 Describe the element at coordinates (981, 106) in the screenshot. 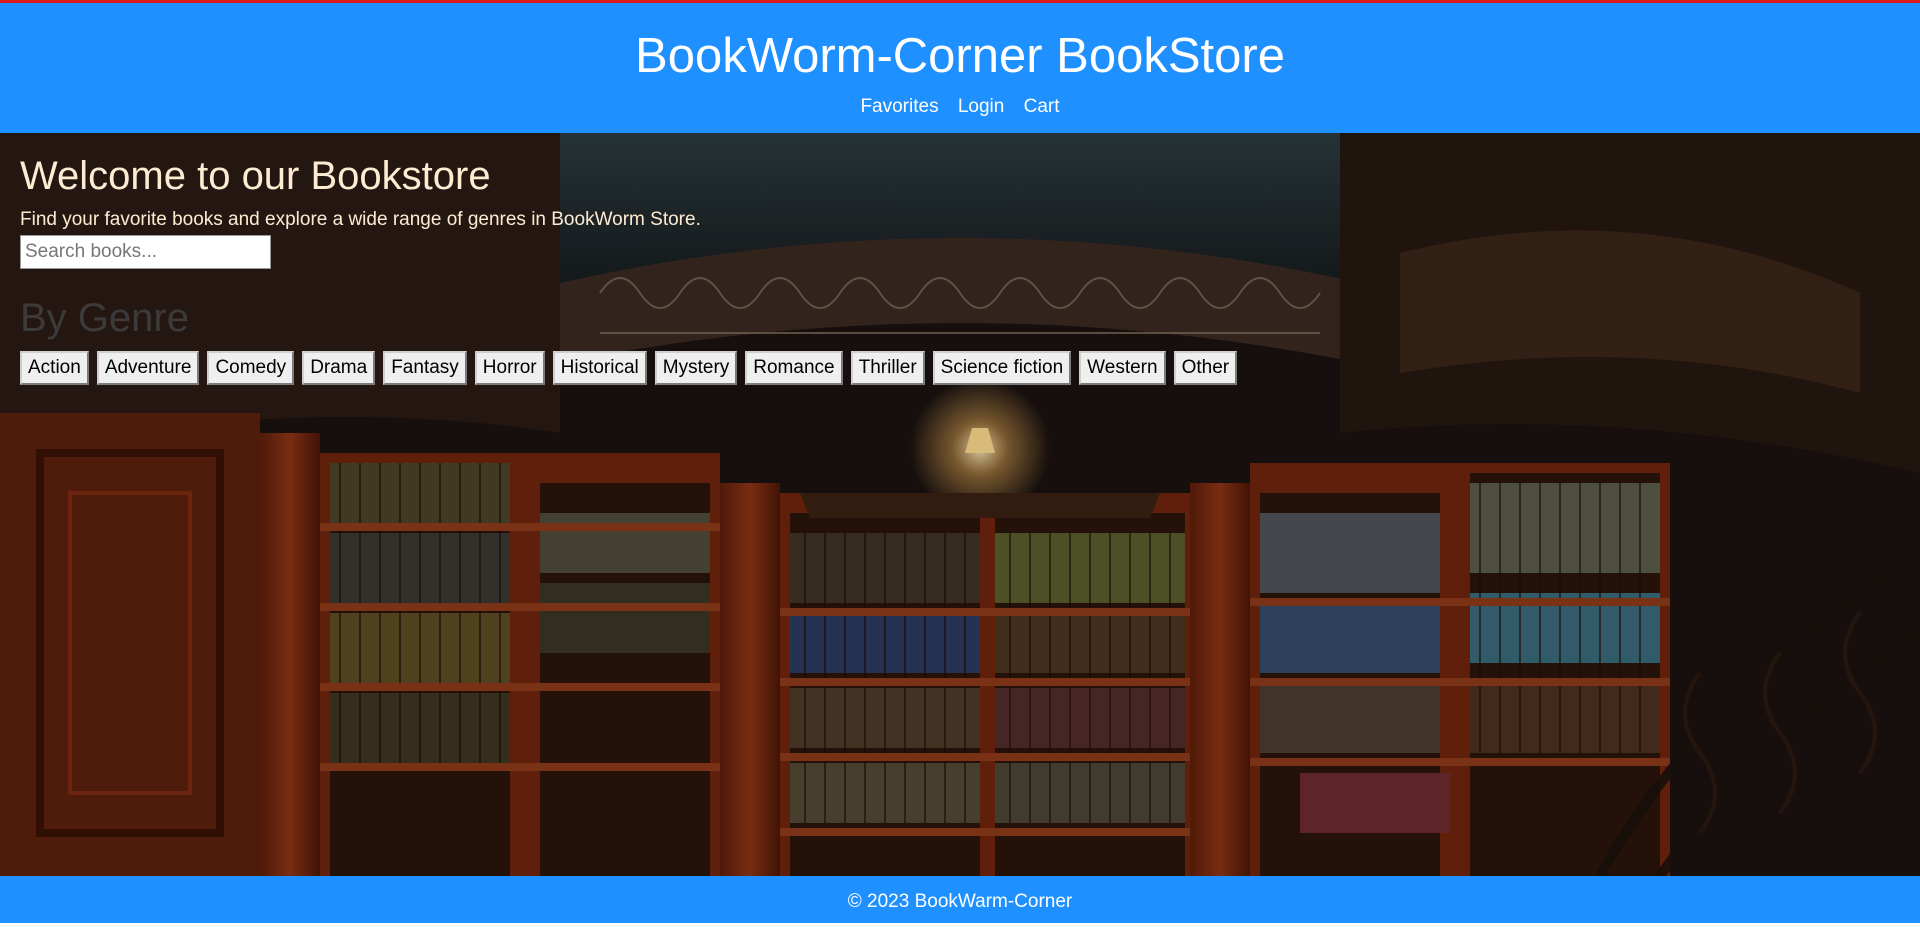

I see `nav-login-link: Login` at that location.